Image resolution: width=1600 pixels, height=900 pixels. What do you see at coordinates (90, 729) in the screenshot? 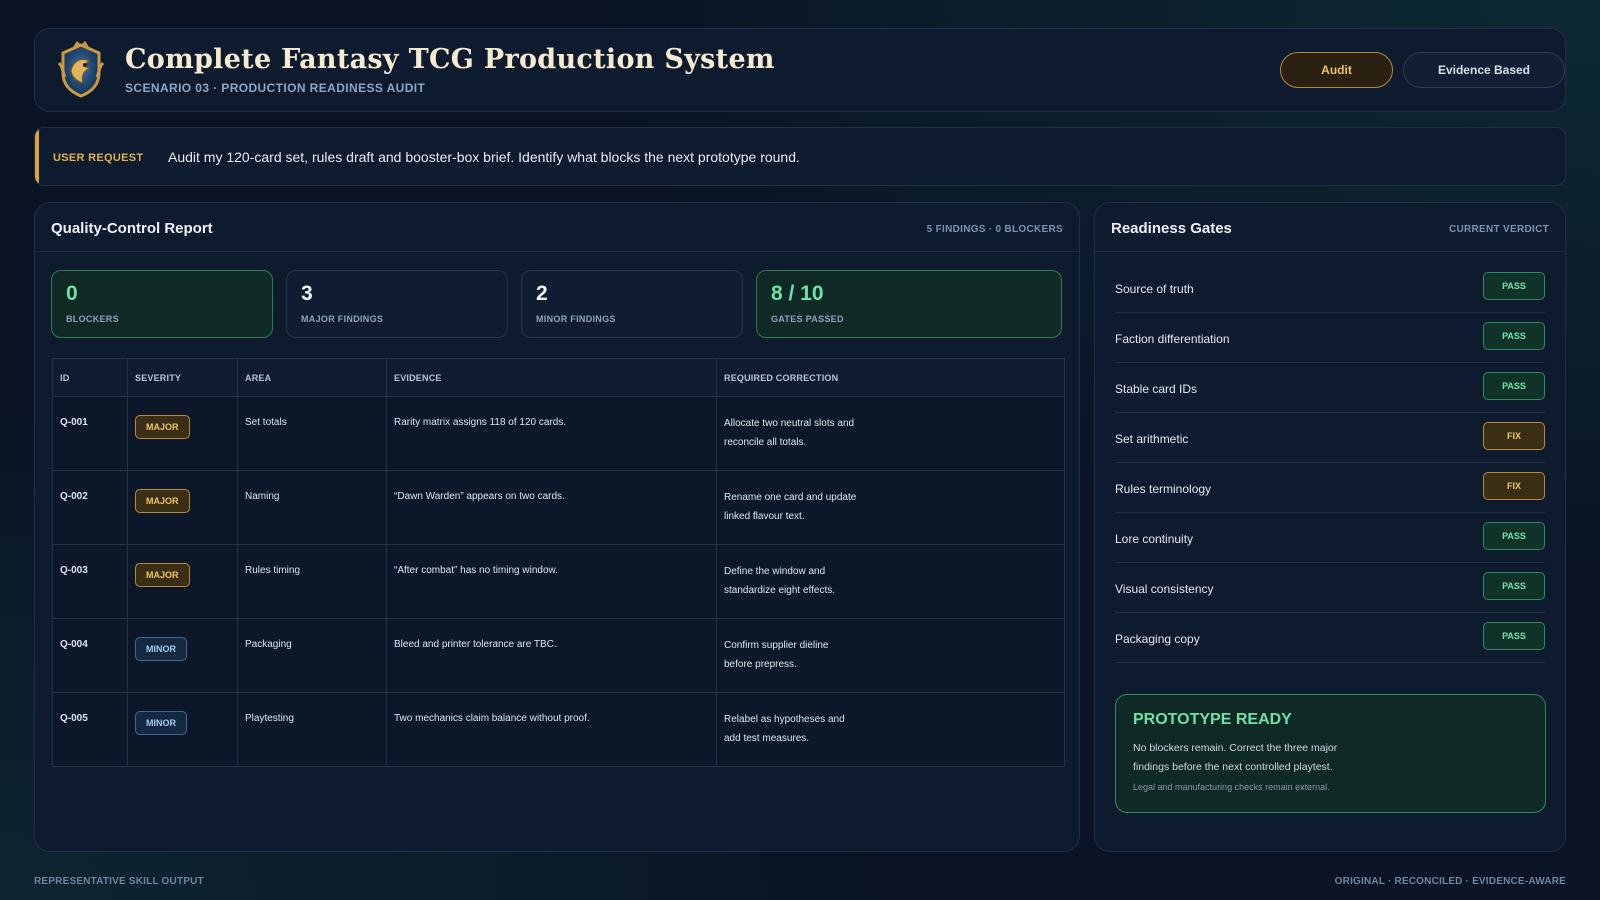
I see `finding-id: Q-005` at bounding box center [90, 729].